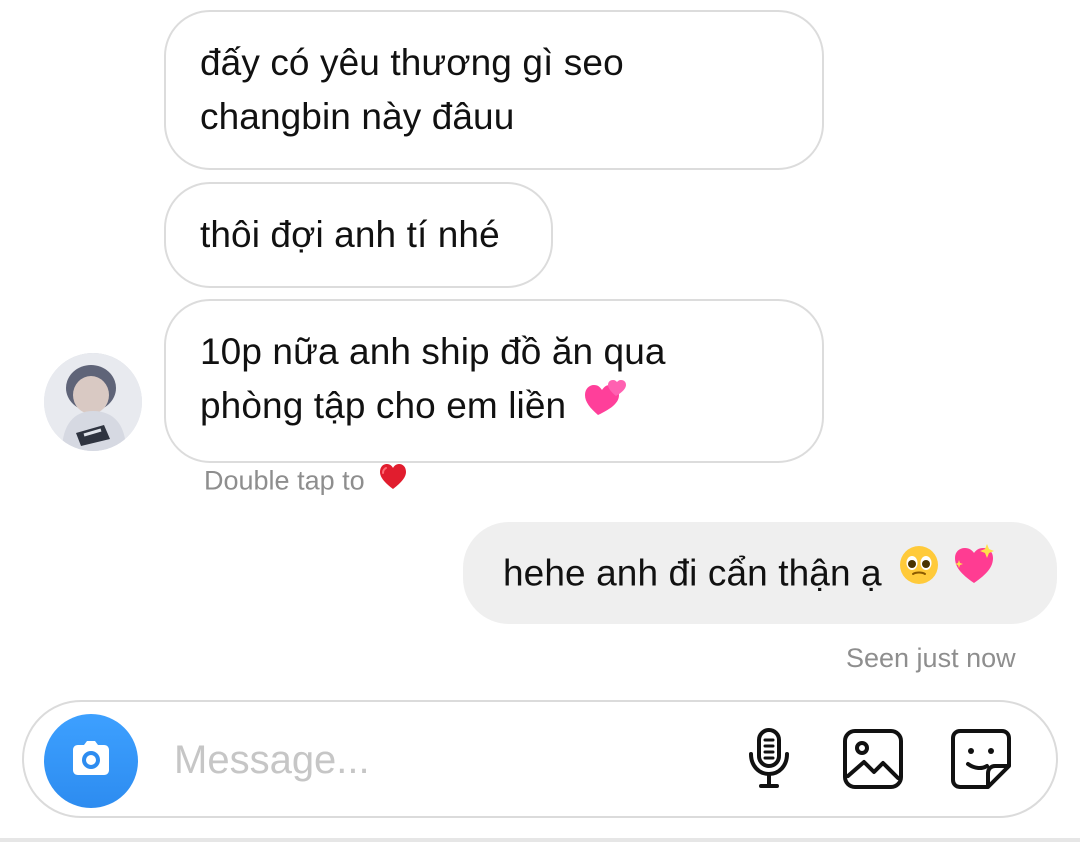  I want to click on message-input, so click(434, 760).